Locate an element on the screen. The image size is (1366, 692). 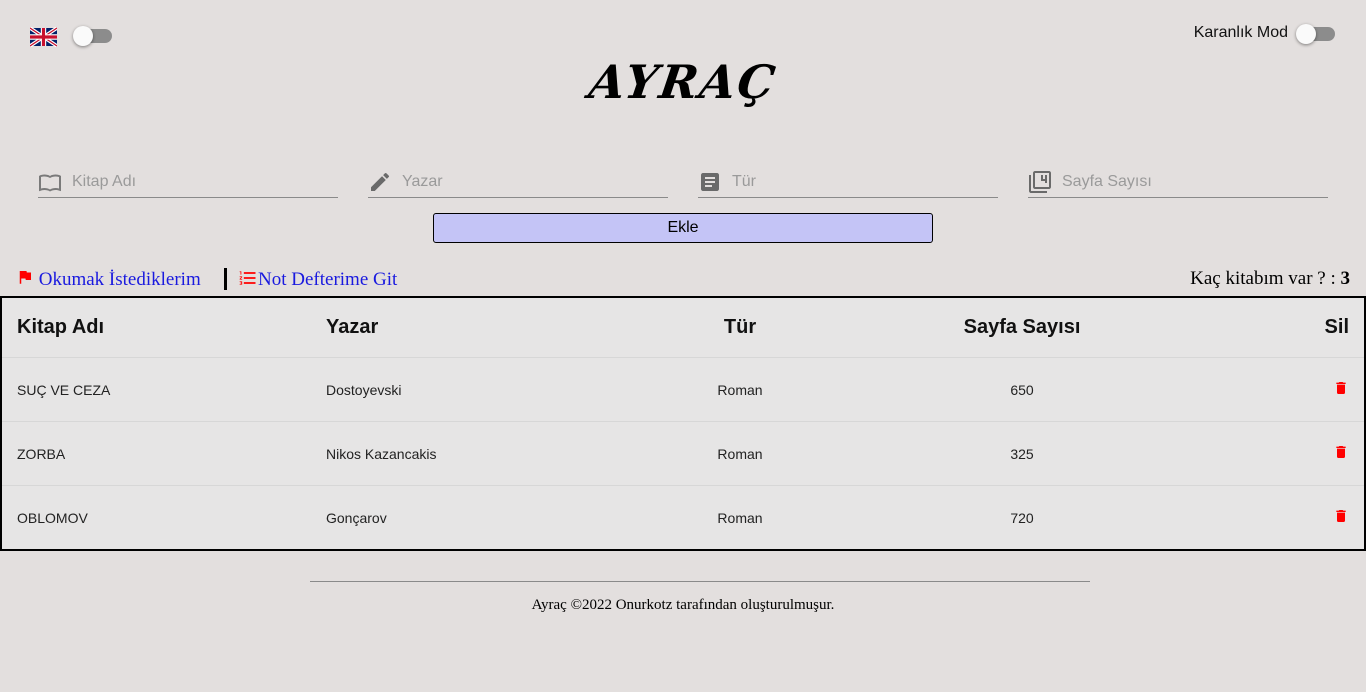
add-button: Ekle is located at coordinates (683, 228).